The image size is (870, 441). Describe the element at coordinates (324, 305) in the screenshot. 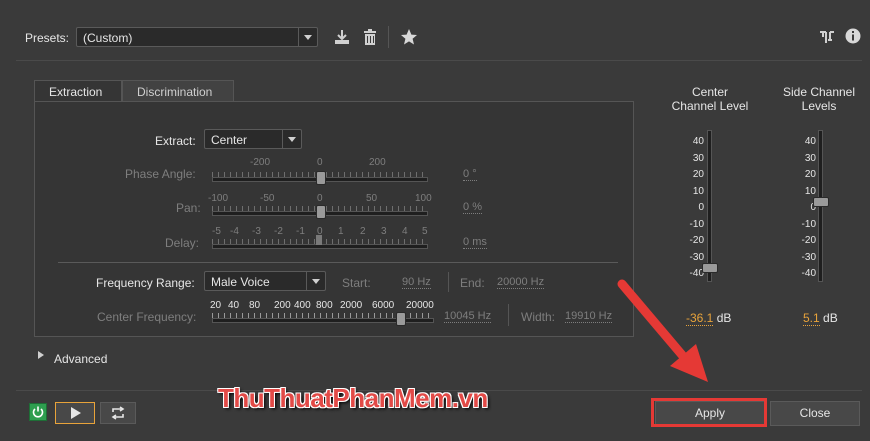

I see `tick-label: 800` at that location.